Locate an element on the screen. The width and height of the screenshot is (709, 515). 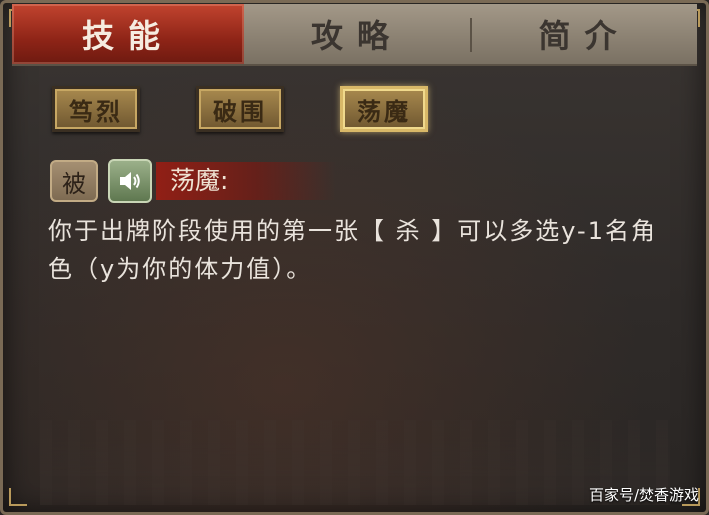
speaker-icon-glyph is located at coordinates (130, 181).